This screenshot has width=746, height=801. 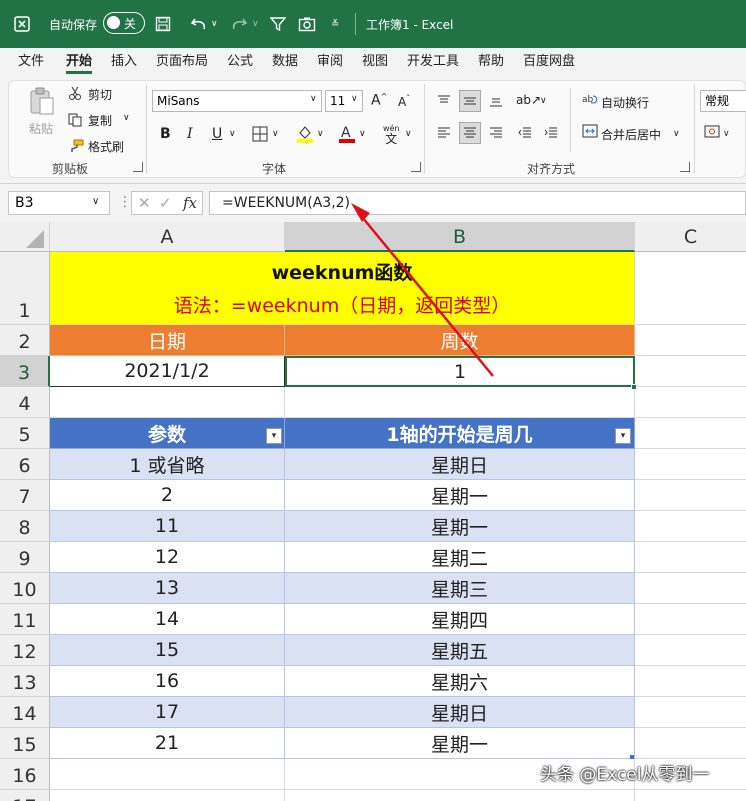 I want to click on watermark-text: 头条 @Excel从零到一, so click(x=625, y=775).